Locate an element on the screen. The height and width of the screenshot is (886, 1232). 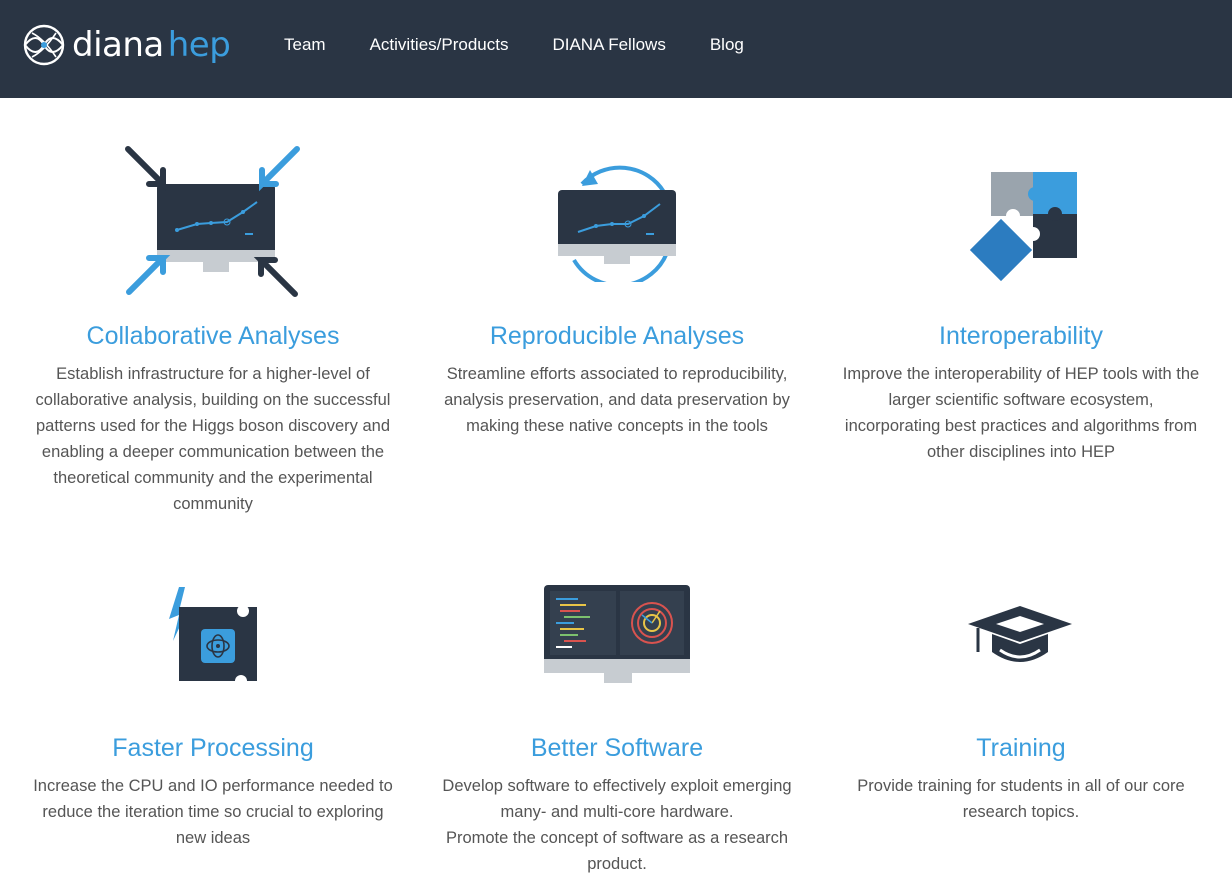
site-logo: diana hep is located at coordinates (126, 45).